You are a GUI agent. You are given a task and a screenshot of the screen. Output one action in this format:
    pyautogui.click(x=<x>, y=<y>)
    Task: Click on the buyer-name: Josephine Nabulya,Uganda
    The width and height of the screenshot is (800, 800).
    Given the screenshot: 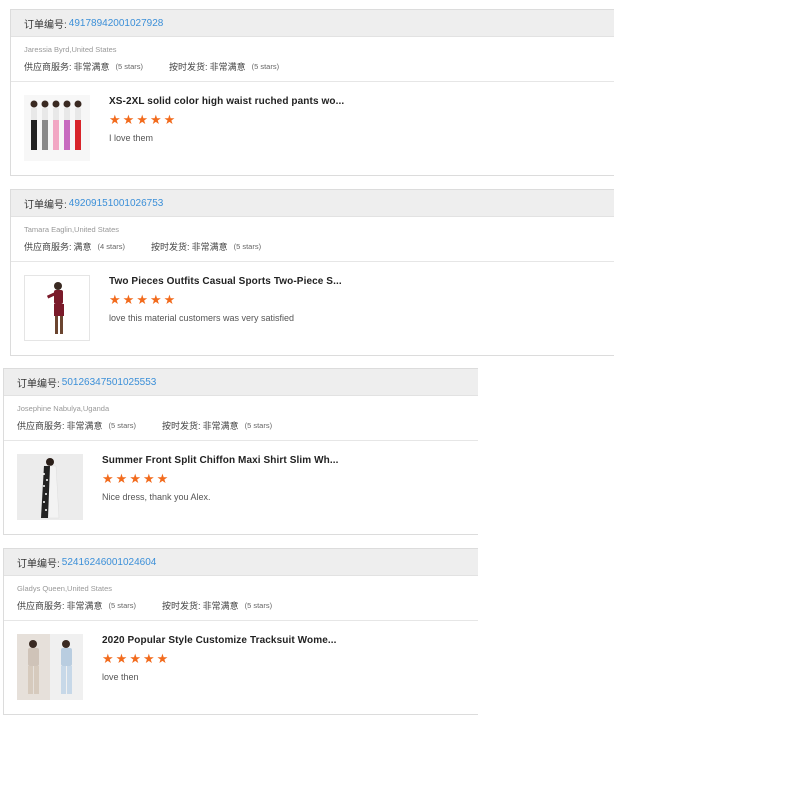 What is the action you would take?
    pyautogui.click(x=63, y=408)
    